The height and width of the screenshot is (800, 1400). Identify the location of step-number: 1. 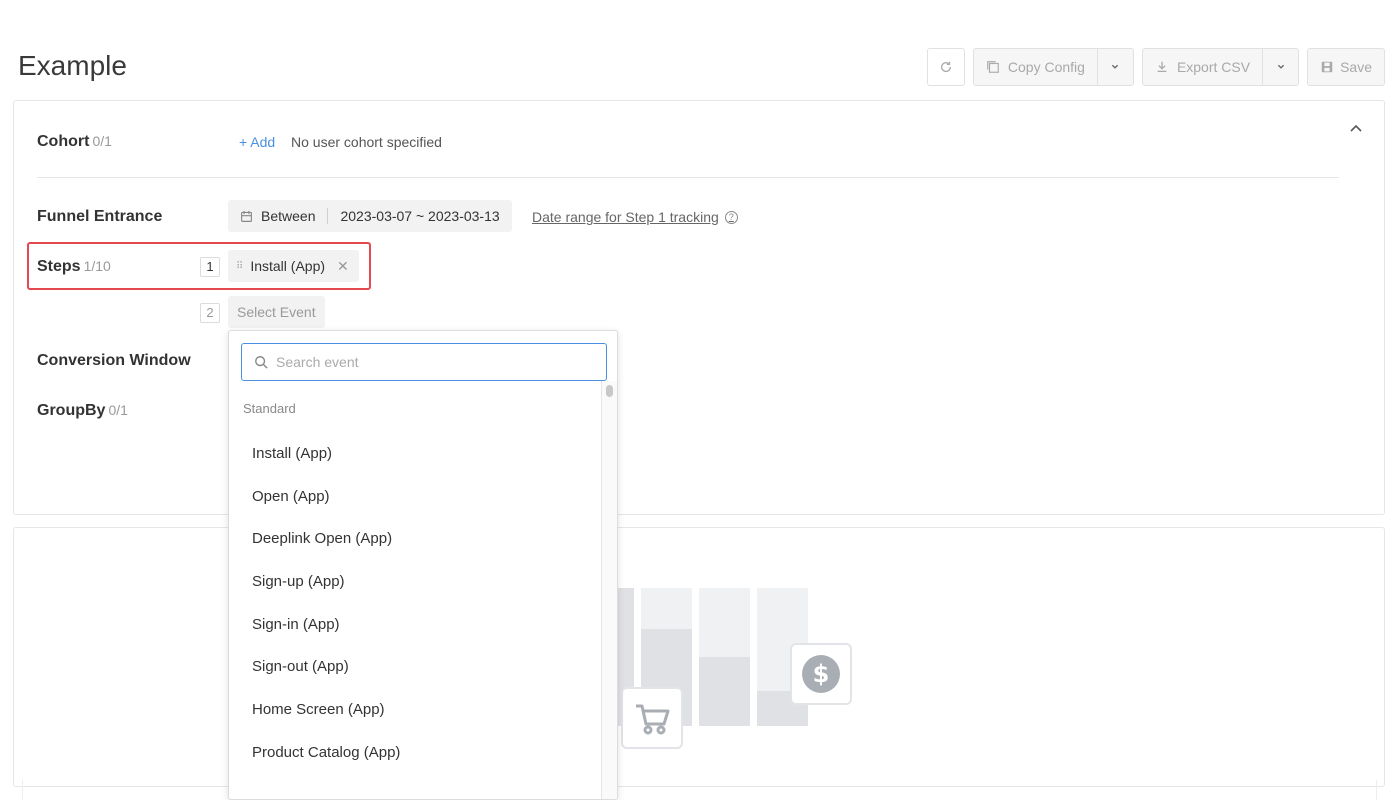
(210, 267).